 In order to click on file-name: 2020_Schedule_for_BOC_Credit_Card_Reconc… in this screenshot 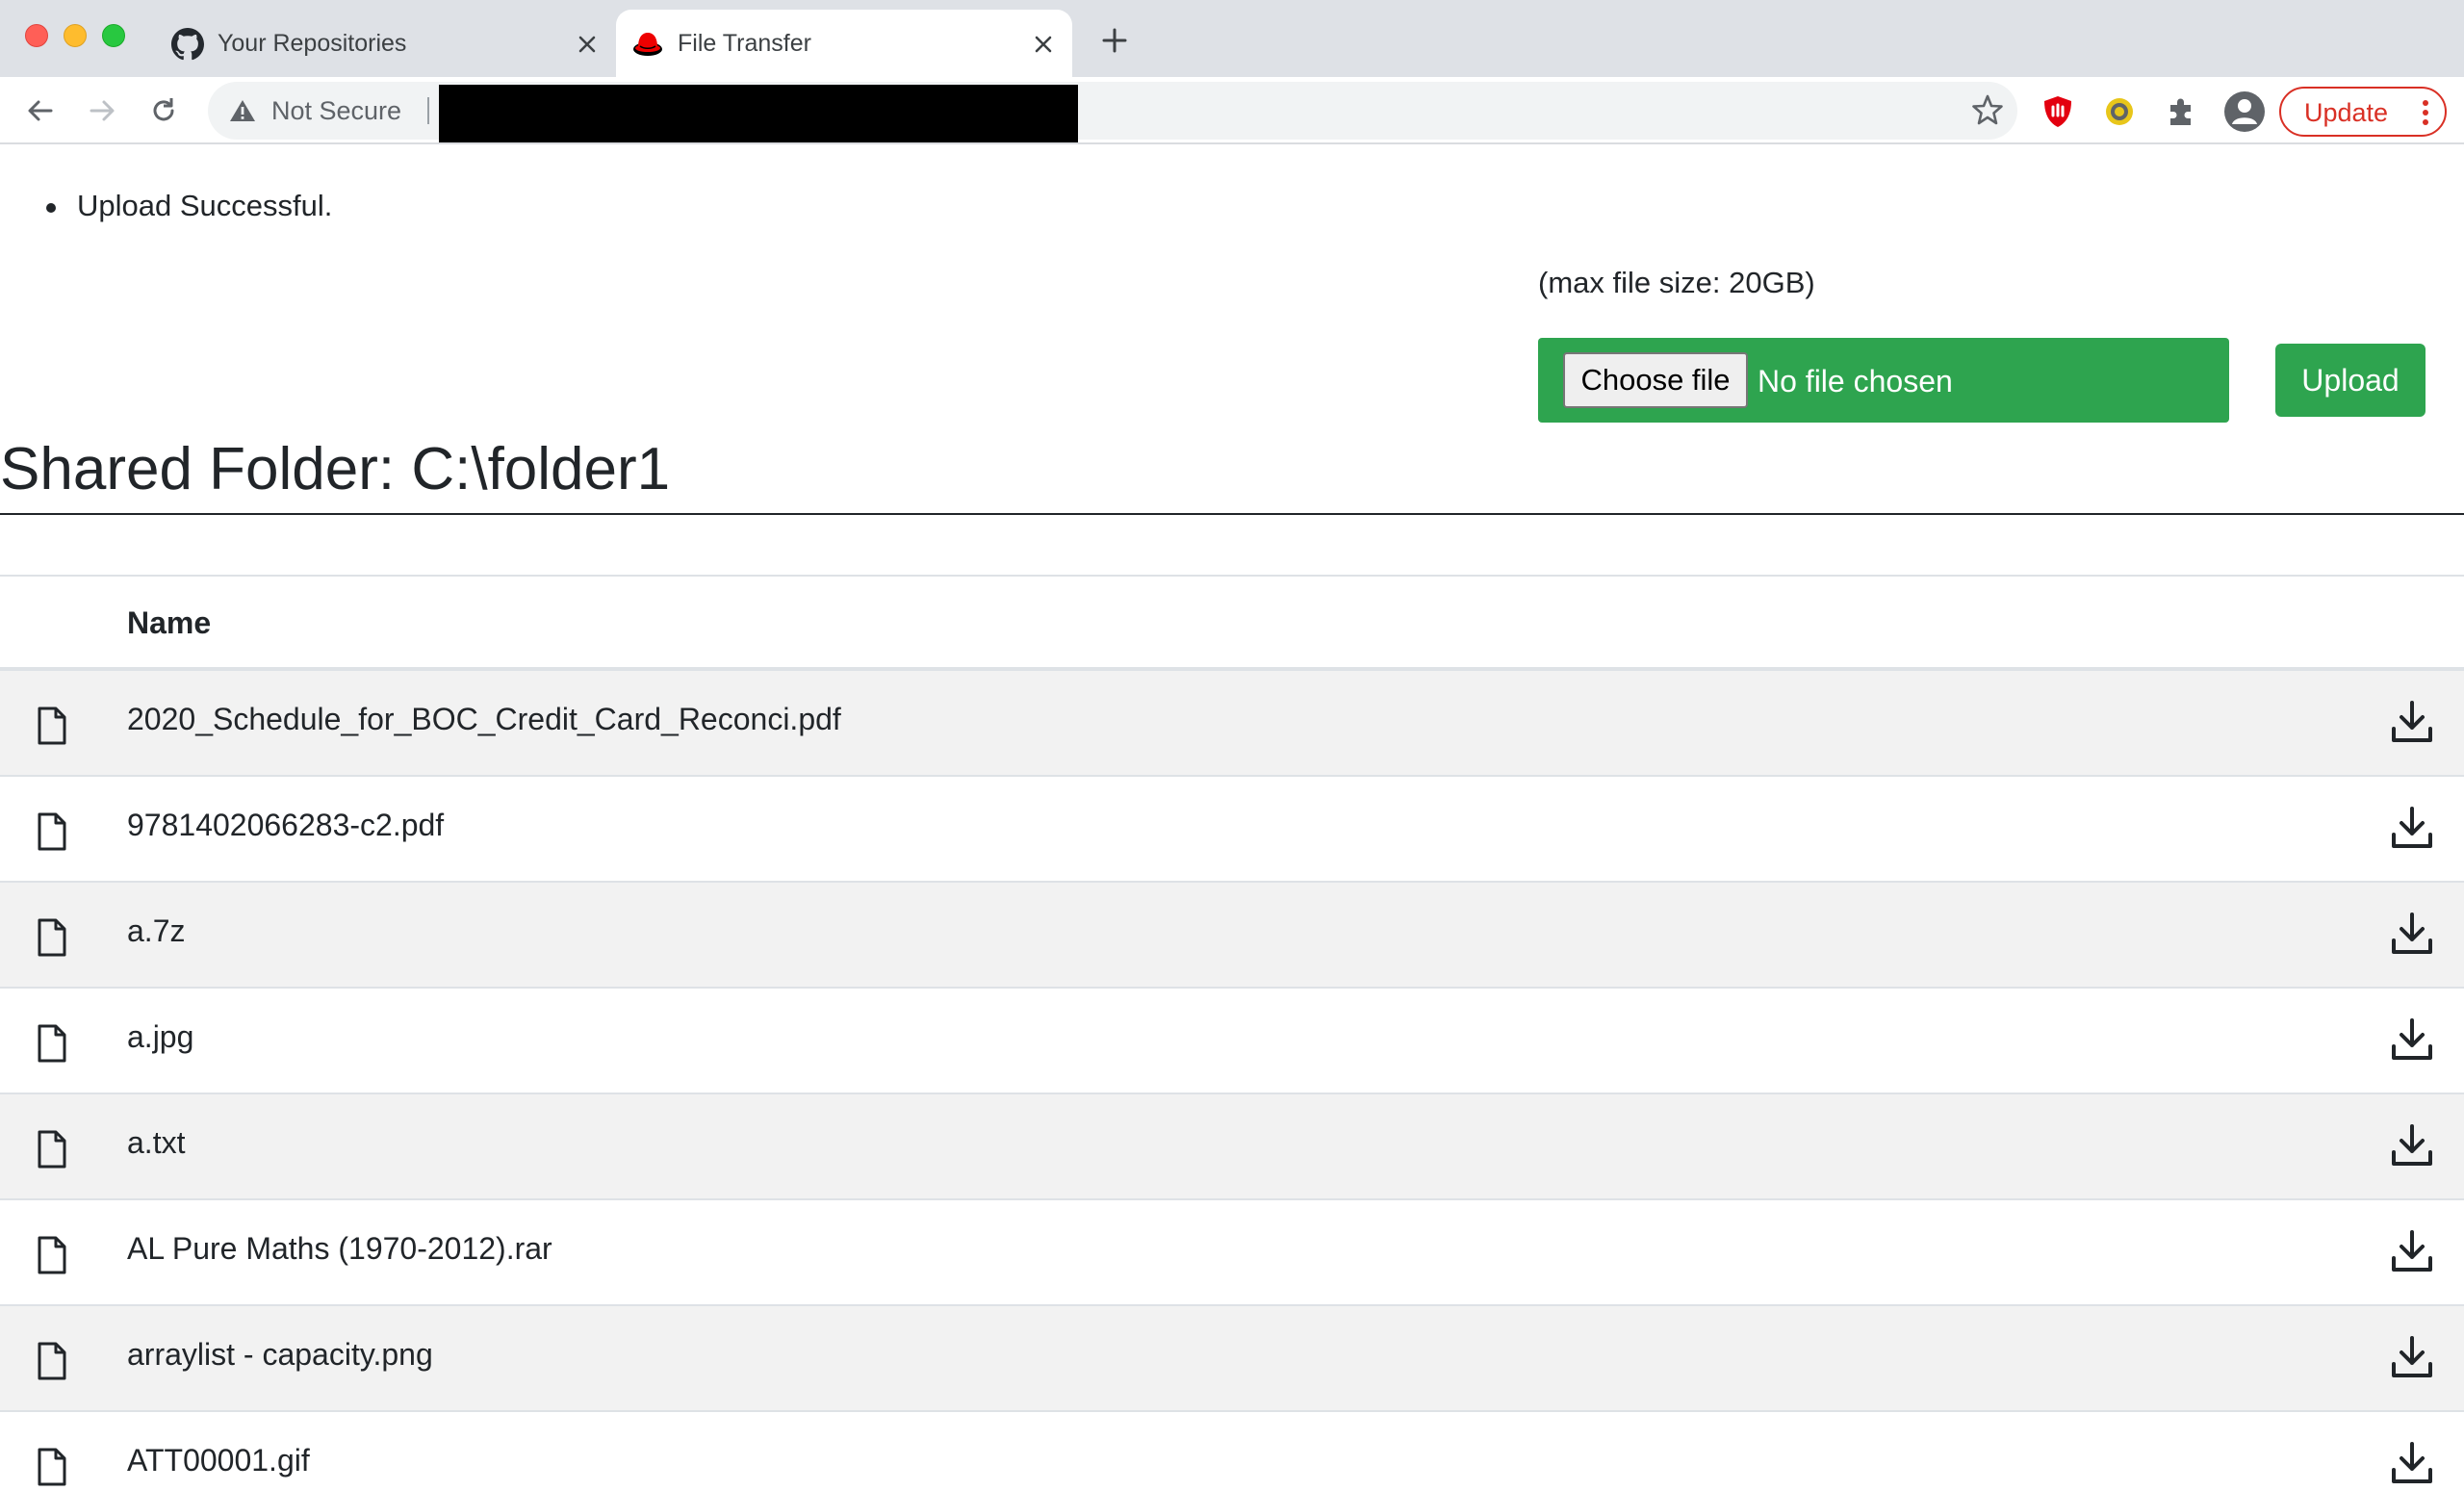, I will do `click(484, 719)`.